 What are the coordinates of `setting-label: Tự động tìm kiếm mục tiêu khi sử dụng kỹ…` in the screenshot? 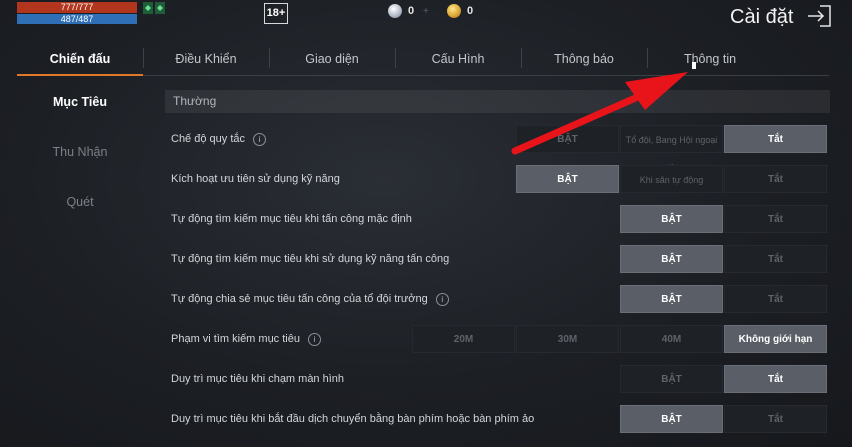 It's located at (310, 259).